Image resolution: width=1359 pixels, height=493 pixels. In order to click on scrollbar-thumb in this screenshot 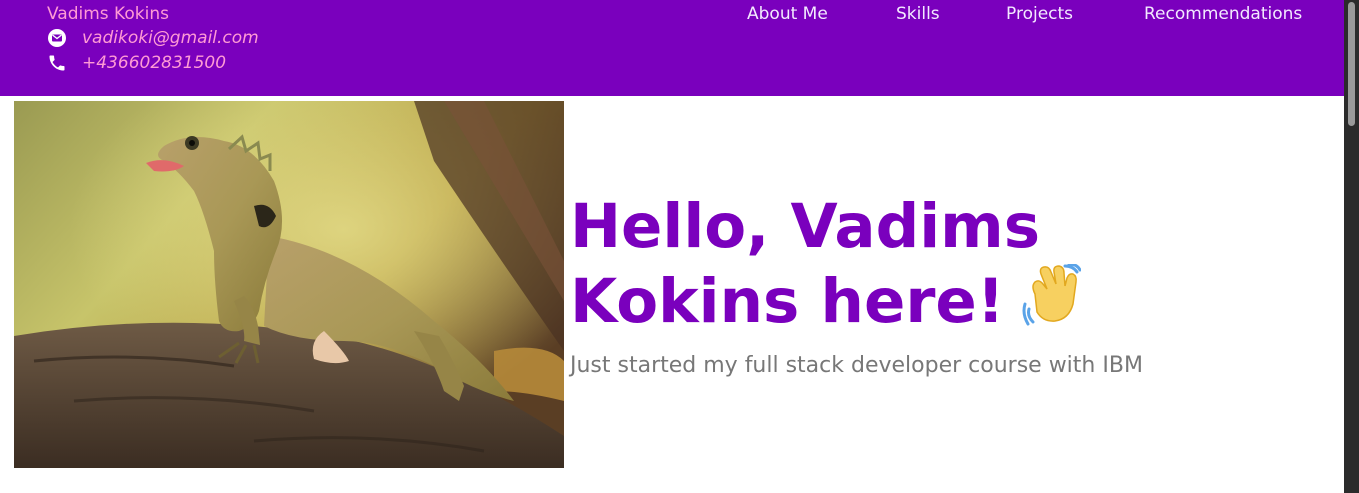, I will do `click(1351, 64)`.